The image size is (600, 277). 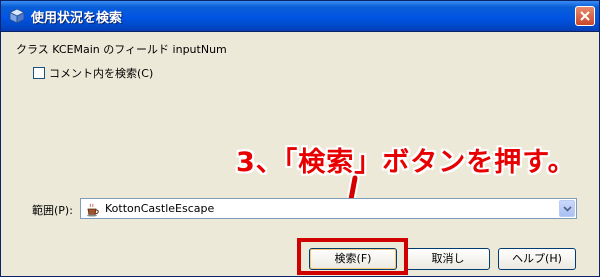 What do you see at coordinates (406, 162) in the screenshot?
I see `instruction-annotation: 3、「検索」ボタンを押す。` at bounding box center [406, 162].